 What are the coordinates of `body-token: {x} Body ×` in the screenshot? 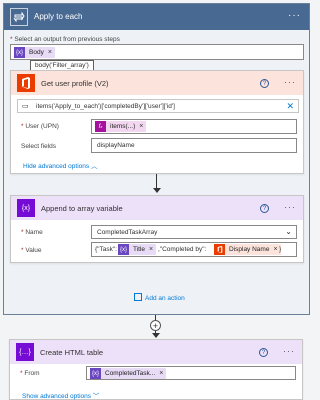 It's located at (34, 52).